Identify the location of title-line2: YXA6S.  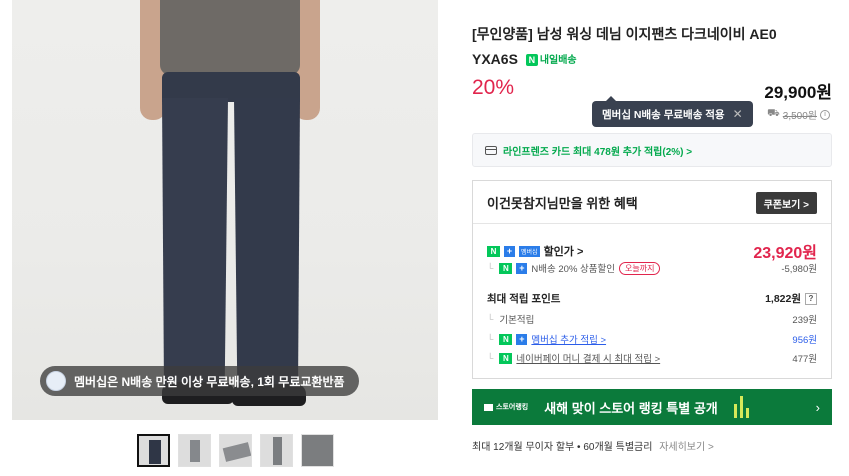
(495, 59).